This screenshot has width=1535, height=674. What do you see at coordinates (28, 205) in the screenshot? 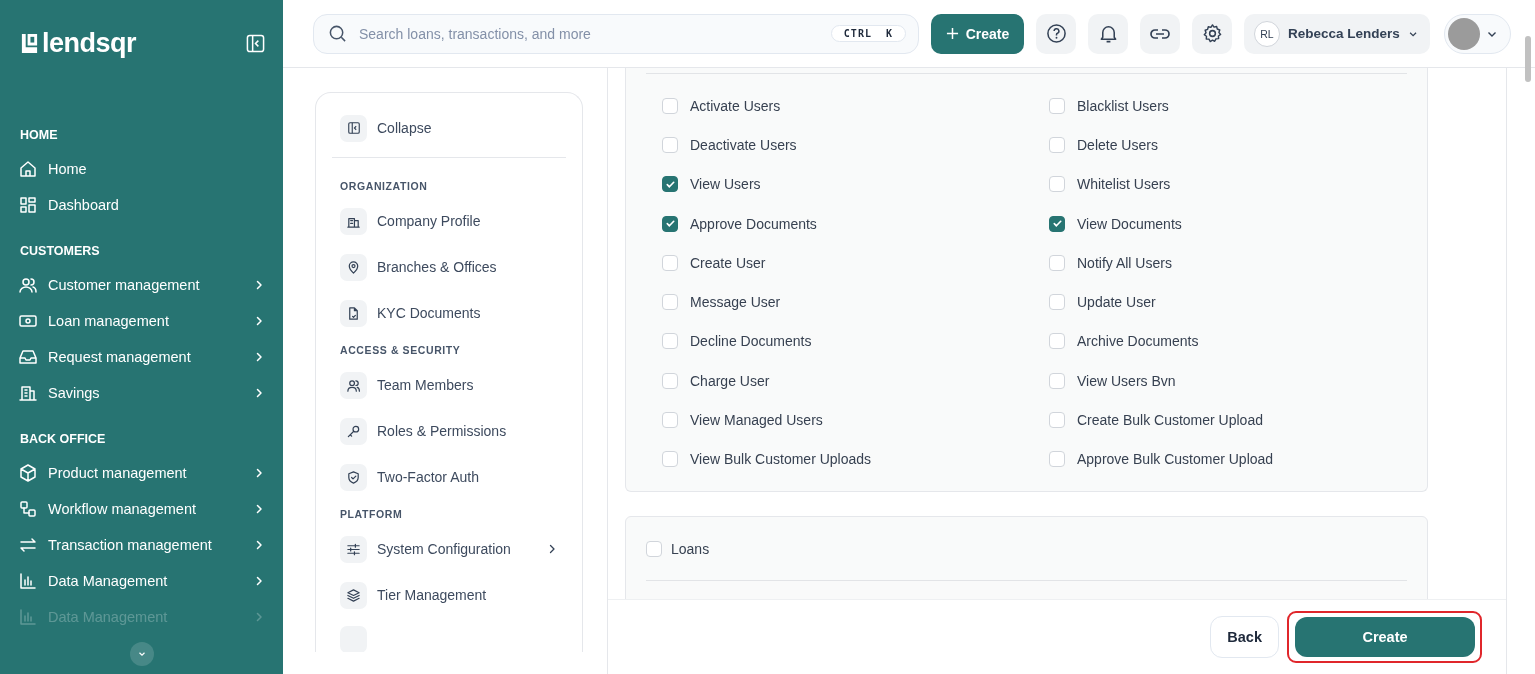
I see `dashboard-icon` at bounding box center [28, 205].